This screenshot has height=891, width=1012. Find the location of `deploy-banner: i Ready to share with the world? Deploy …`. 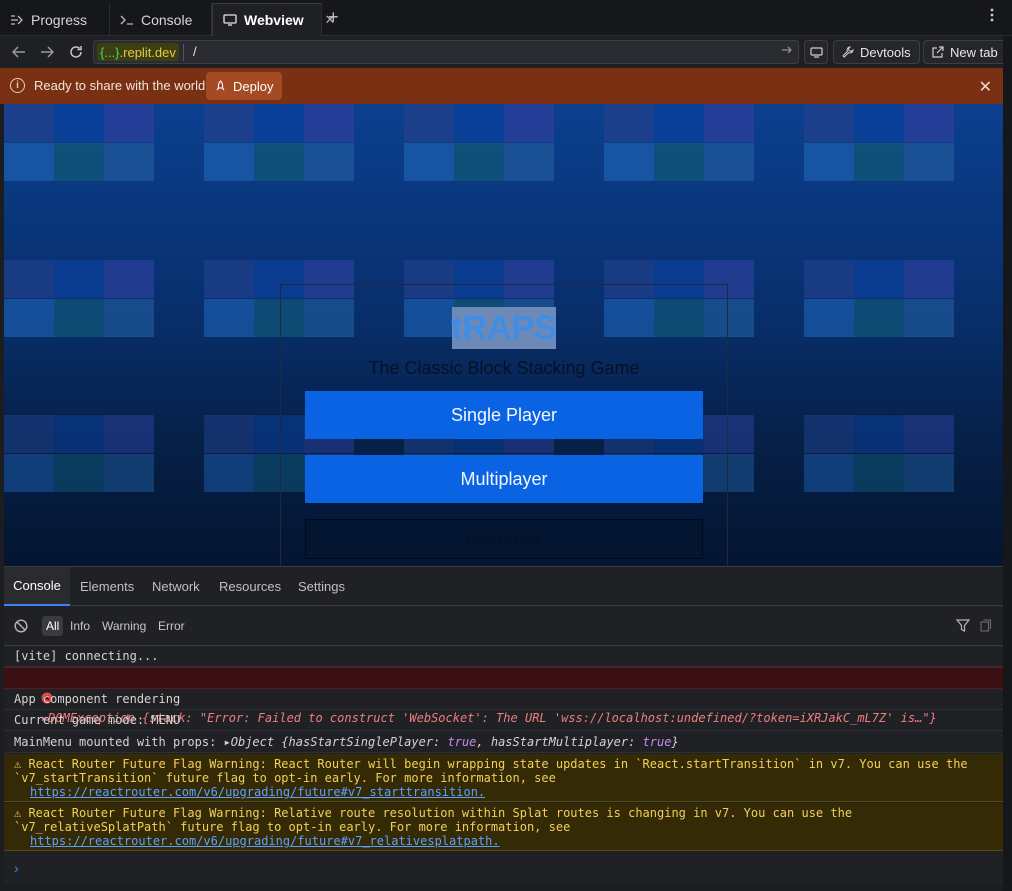

deploy-banner: i Ready to share with the world? Deploy … is located at coordinates (506, 86).